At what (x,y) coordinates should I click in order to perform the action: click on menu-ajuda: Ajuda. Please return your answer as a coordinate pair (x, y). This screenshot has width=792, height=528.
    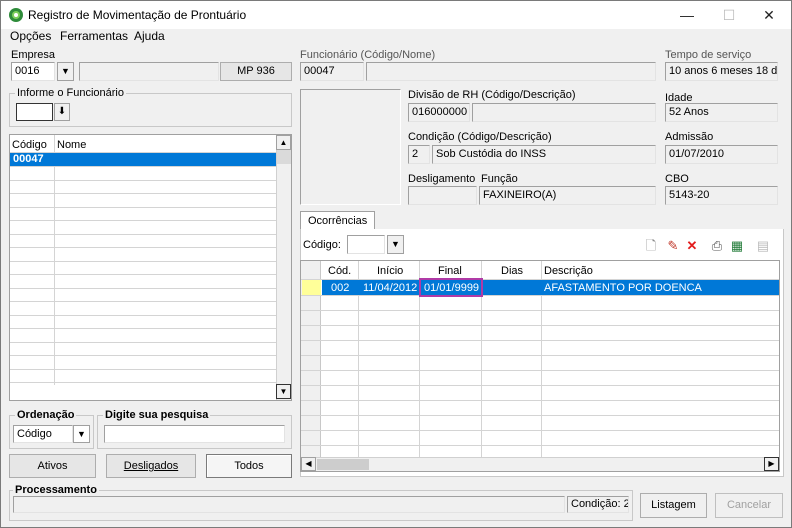
    Looking at the image, I should click on (149, 36).